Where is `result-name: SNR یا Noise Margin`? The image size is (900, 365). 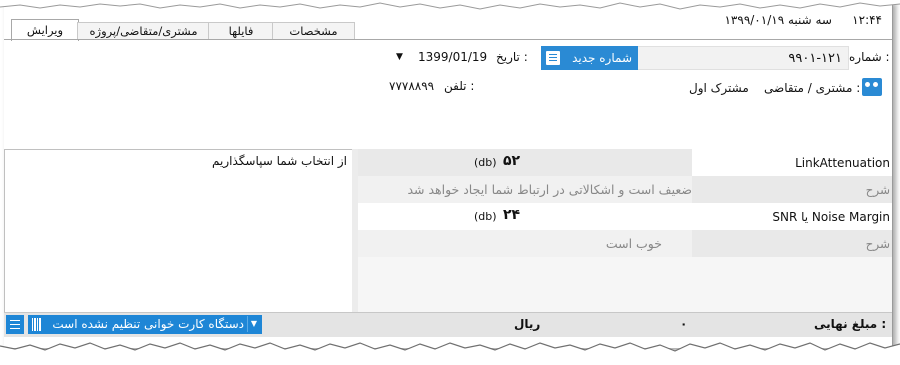
result-name: SNR یا Noise Margin is located at coordinates (831, 217).